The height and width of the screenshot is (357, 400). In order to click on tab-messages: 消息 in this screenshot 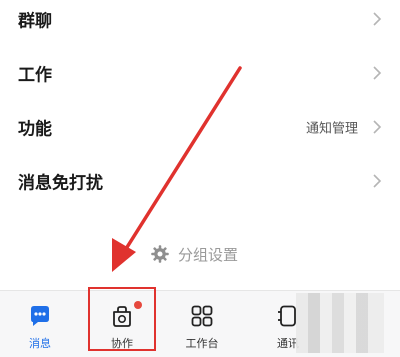, I will do `click(40, 324)`.